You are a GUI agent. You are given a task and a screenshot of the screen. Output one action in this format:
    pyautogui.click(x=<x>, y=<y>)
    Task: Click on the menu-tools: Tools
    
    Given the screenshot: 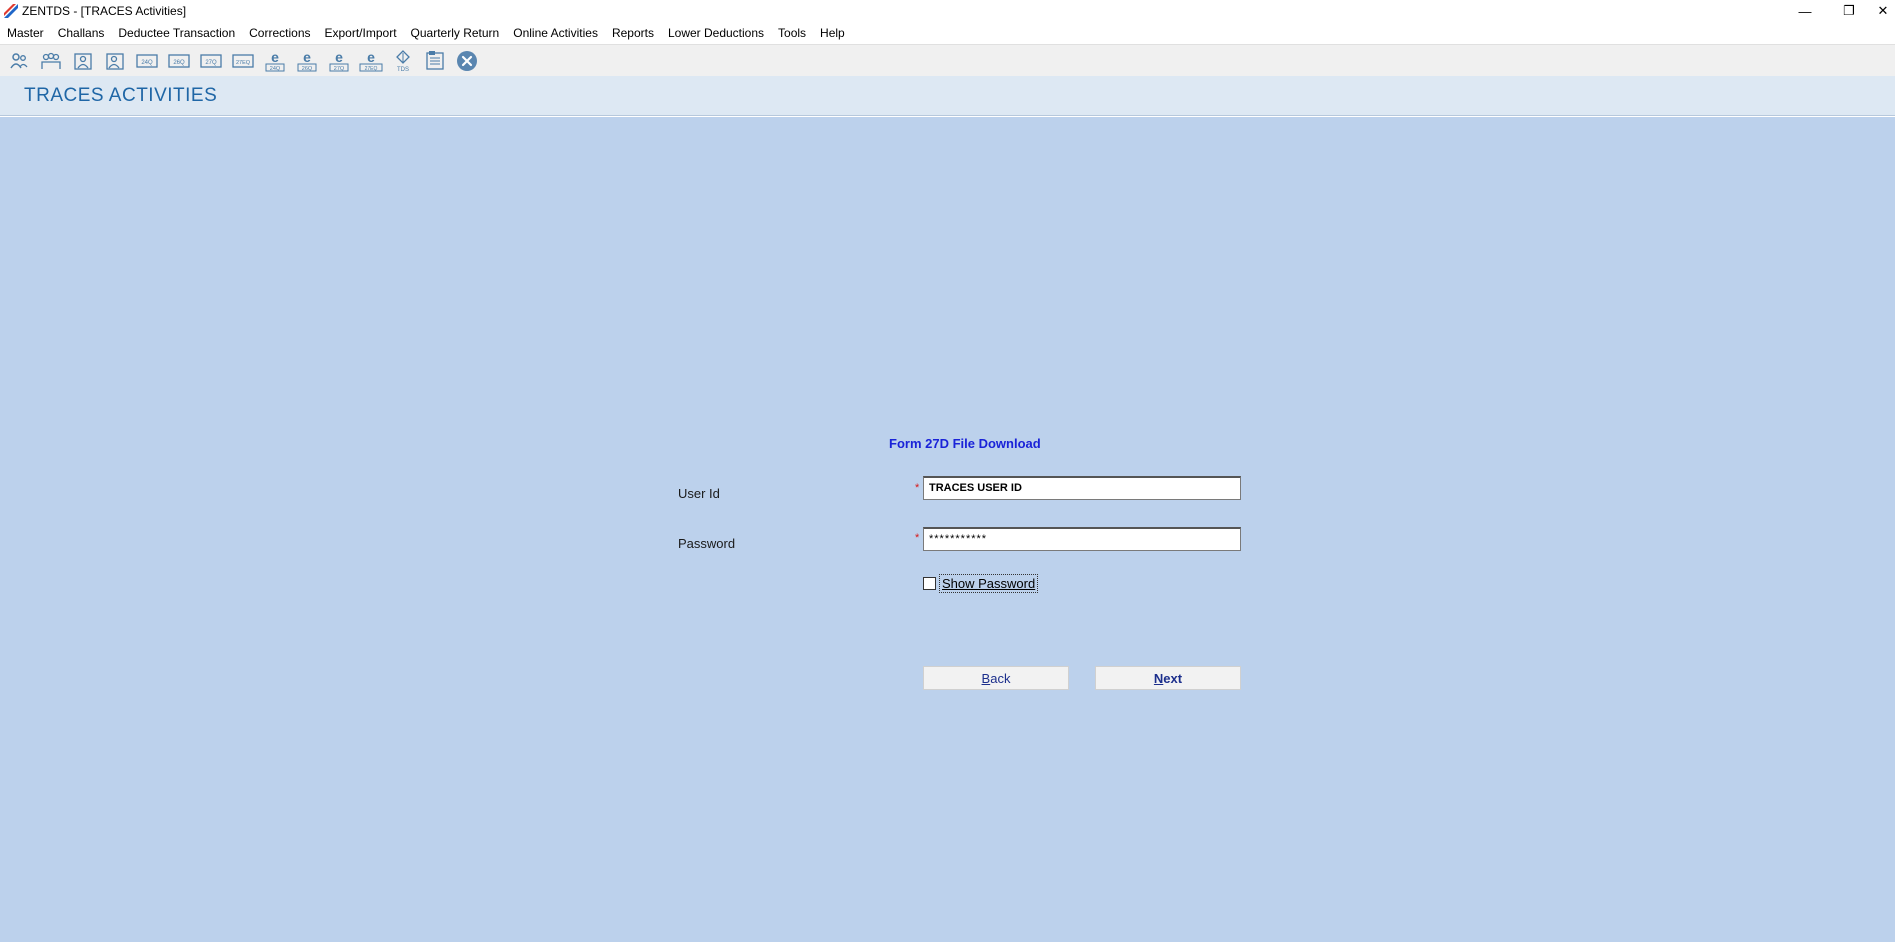 What is the action you would take?
    pyautogui.click(x=792, y=33)
    